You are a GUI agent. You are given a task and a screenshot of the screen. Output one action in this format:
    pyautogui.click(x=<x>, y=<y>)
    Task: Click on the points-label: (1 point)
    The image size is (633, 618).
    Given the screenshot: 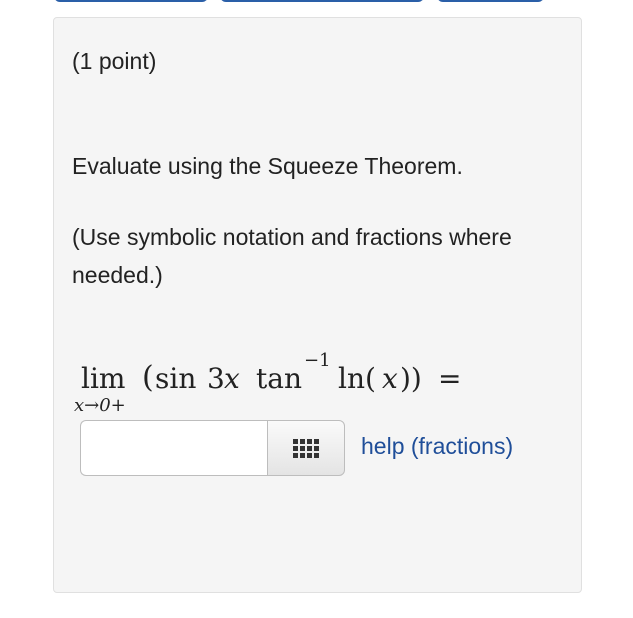 What is the action you would take?
    pyautogui.click(x=114, y=61)
    